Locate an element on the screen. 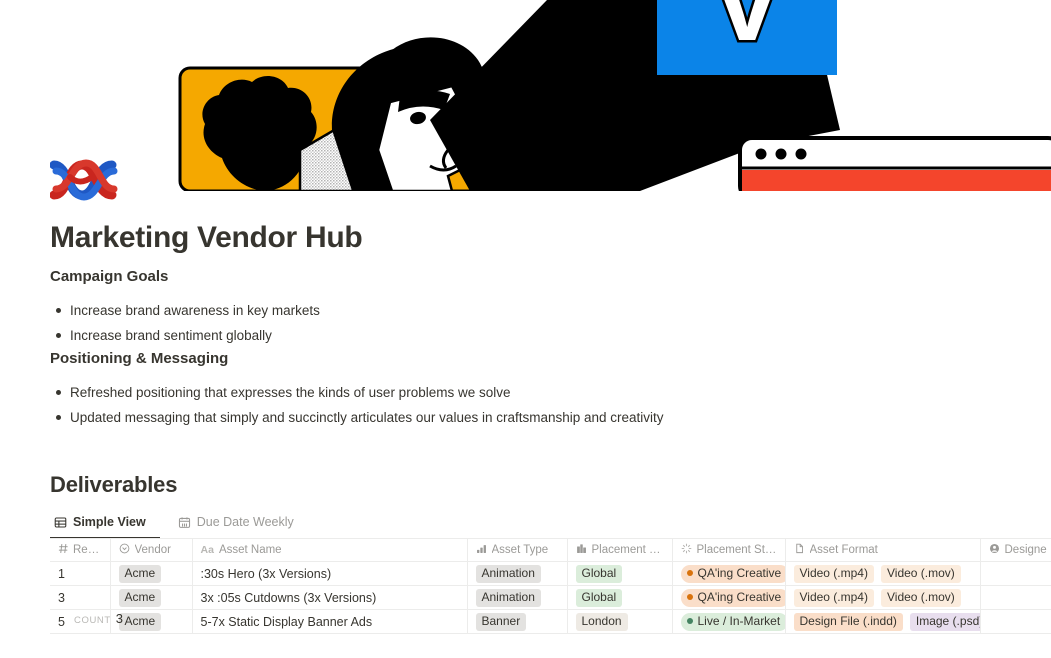  count-value: 3 is located at coordinates (119, 618).